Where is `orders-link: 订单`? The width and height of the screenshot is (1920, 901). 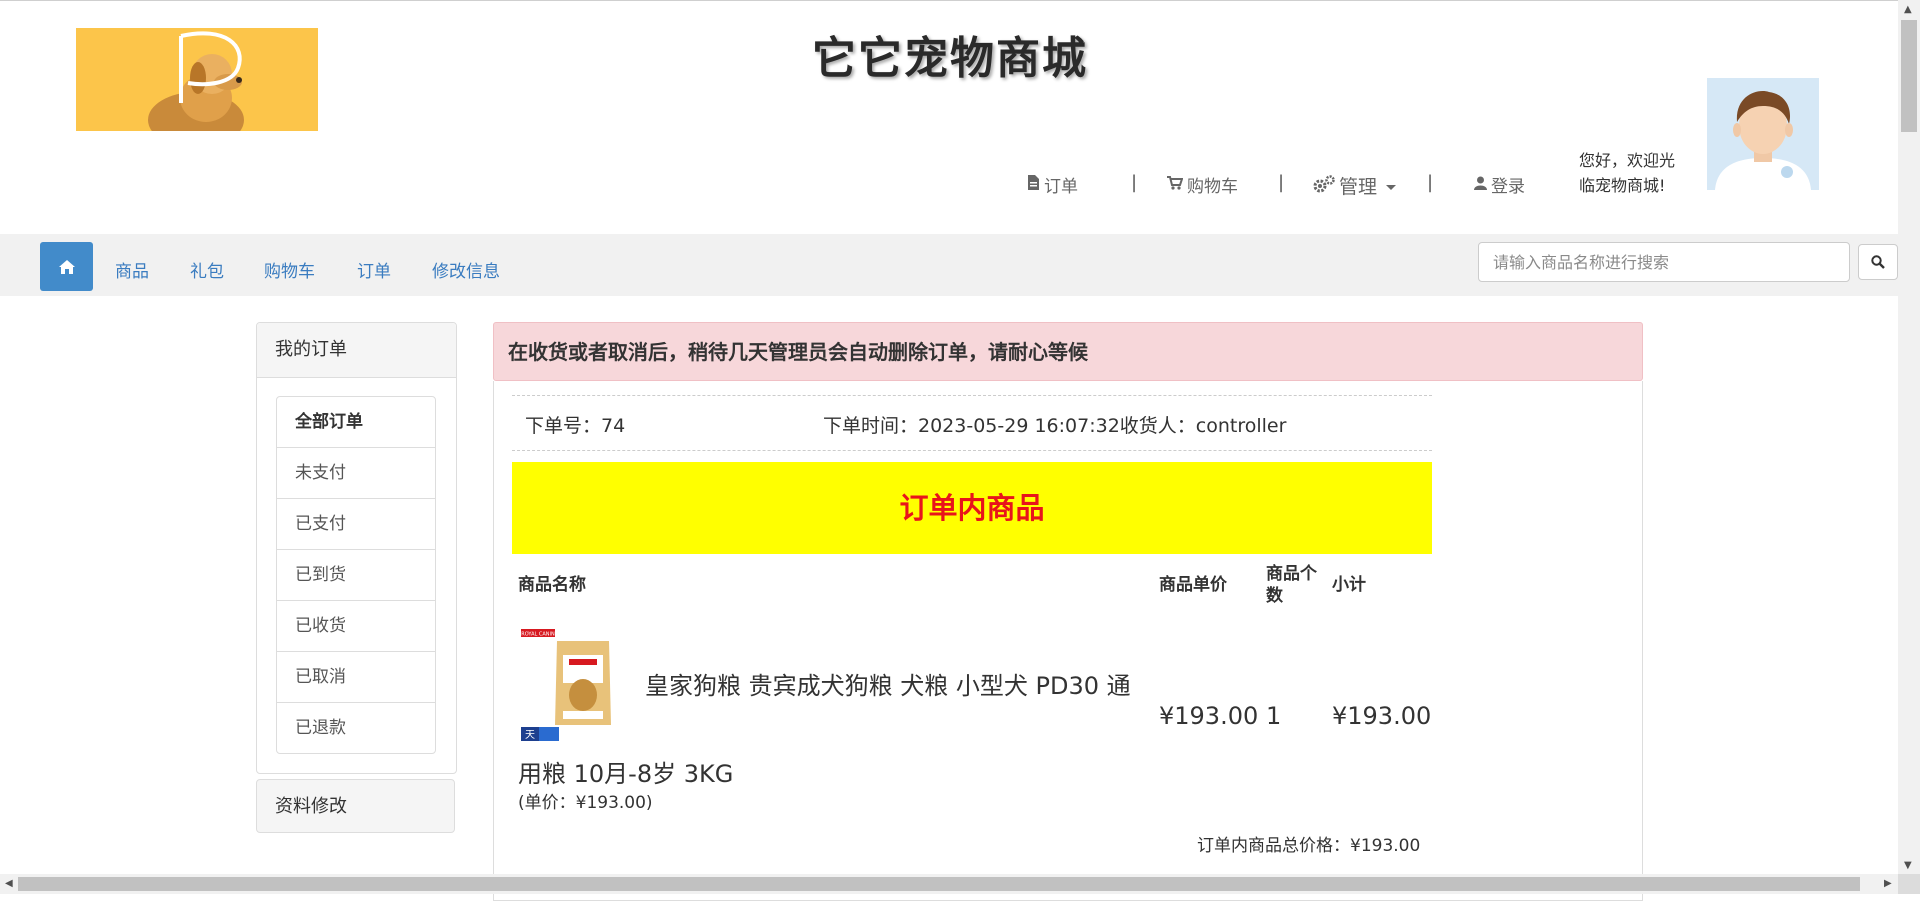 orders-link: 订单 is located at coordinates (1052, 184).